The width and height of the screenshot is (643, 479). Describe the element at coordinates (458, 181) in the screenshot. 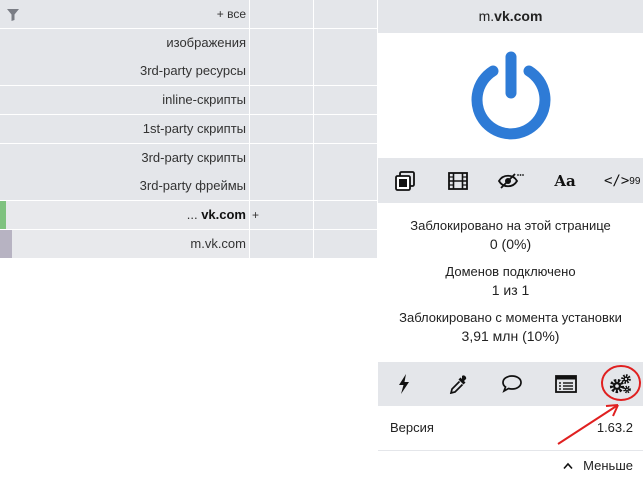

I see `film-icon` at that location.